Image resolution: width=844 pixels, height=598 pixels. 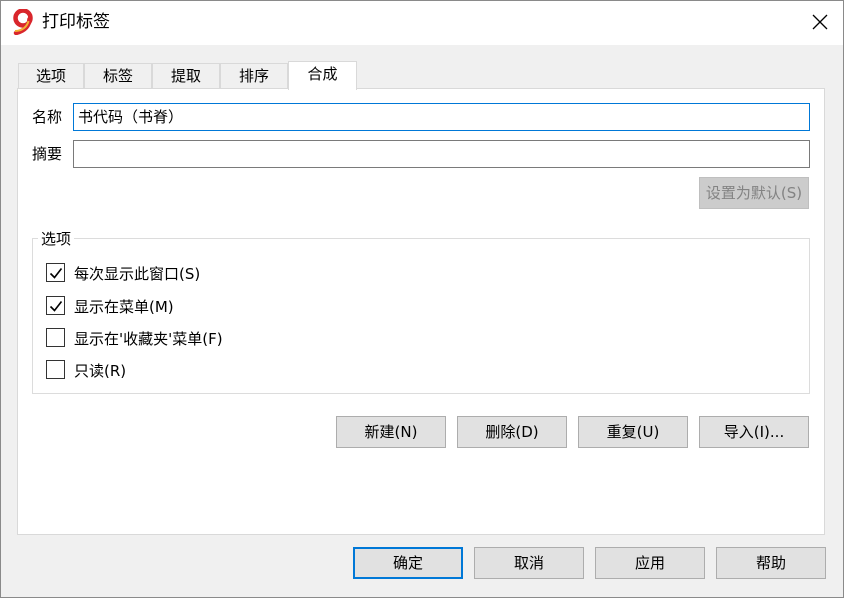 I want to click on show-favorites-checkbox, so click(x=55, y=337).